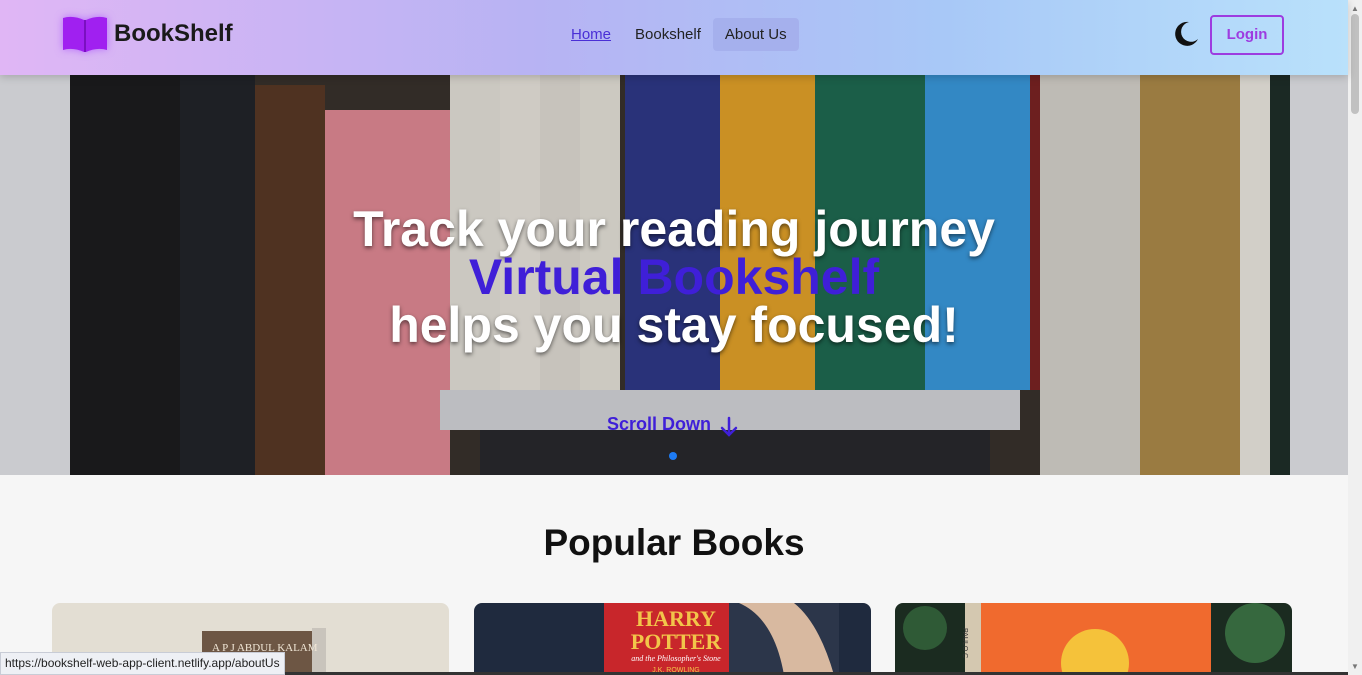 This screenshot has width=1362, height=675. I want to click on nav-links: Home Bookshelf About Us, so click(679, 34).